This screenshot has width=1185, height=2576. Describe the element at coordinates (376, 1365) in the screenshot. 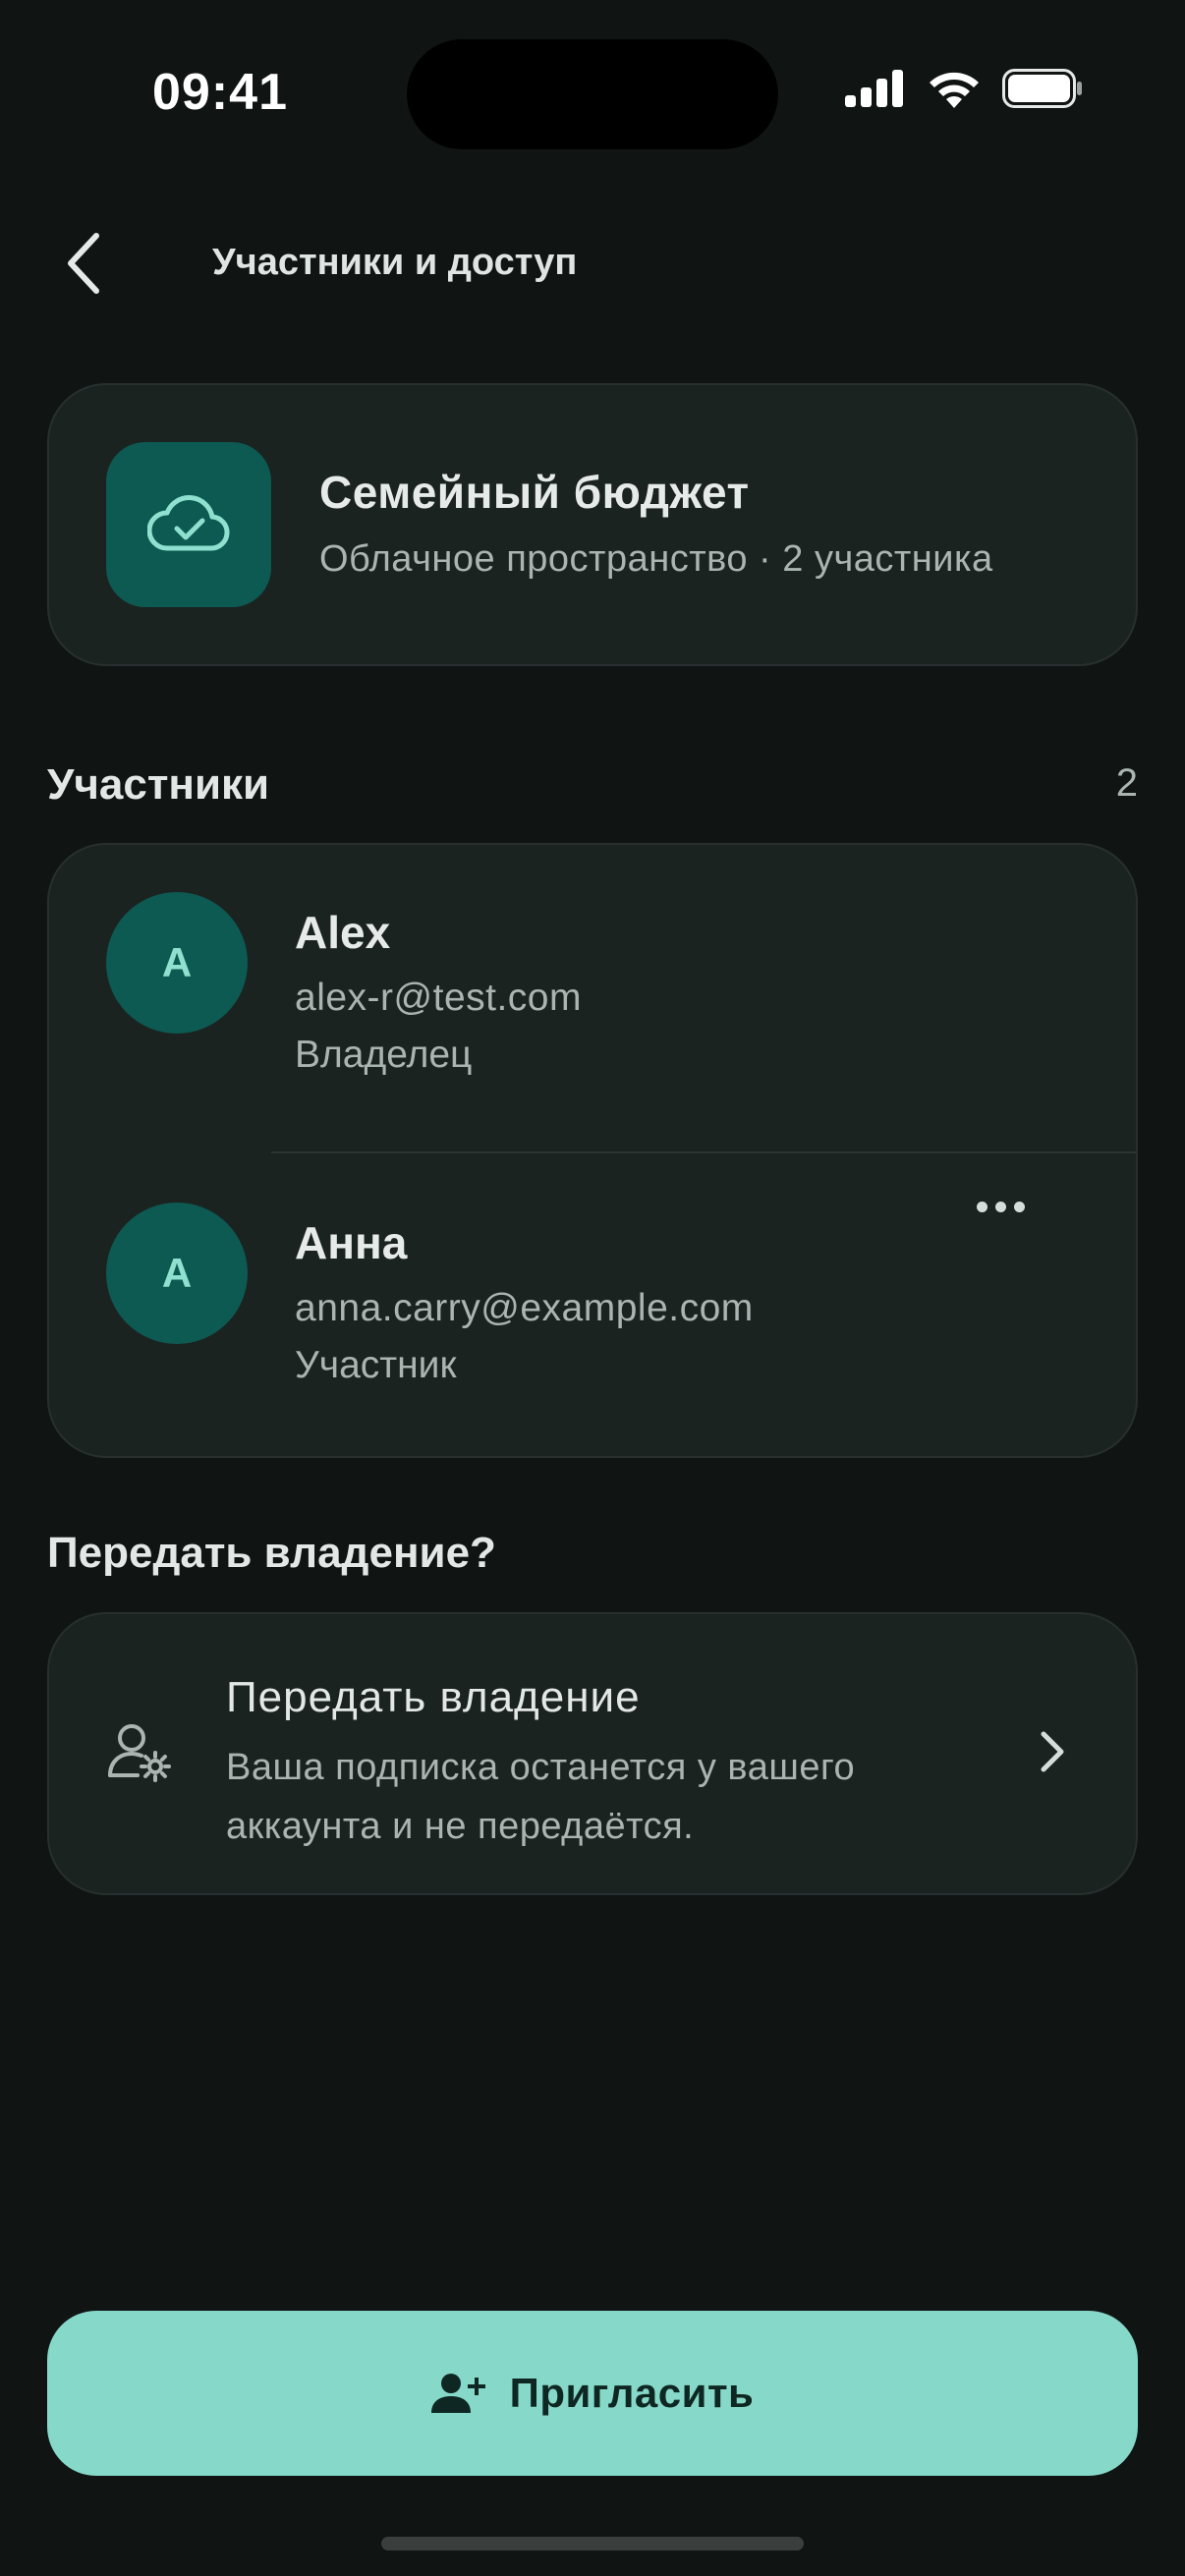

I see `member-role: Участник` at that location.